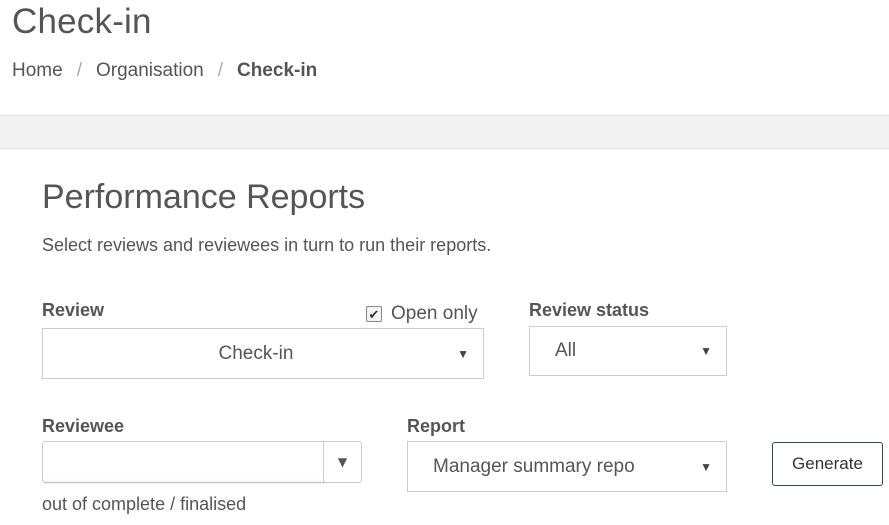 This screenshot has height=525, width=889. What do you see at coordinates (204, 197) in the screenshot?
I see `section-title: Performance Reports` at bounding box center [204, 197].